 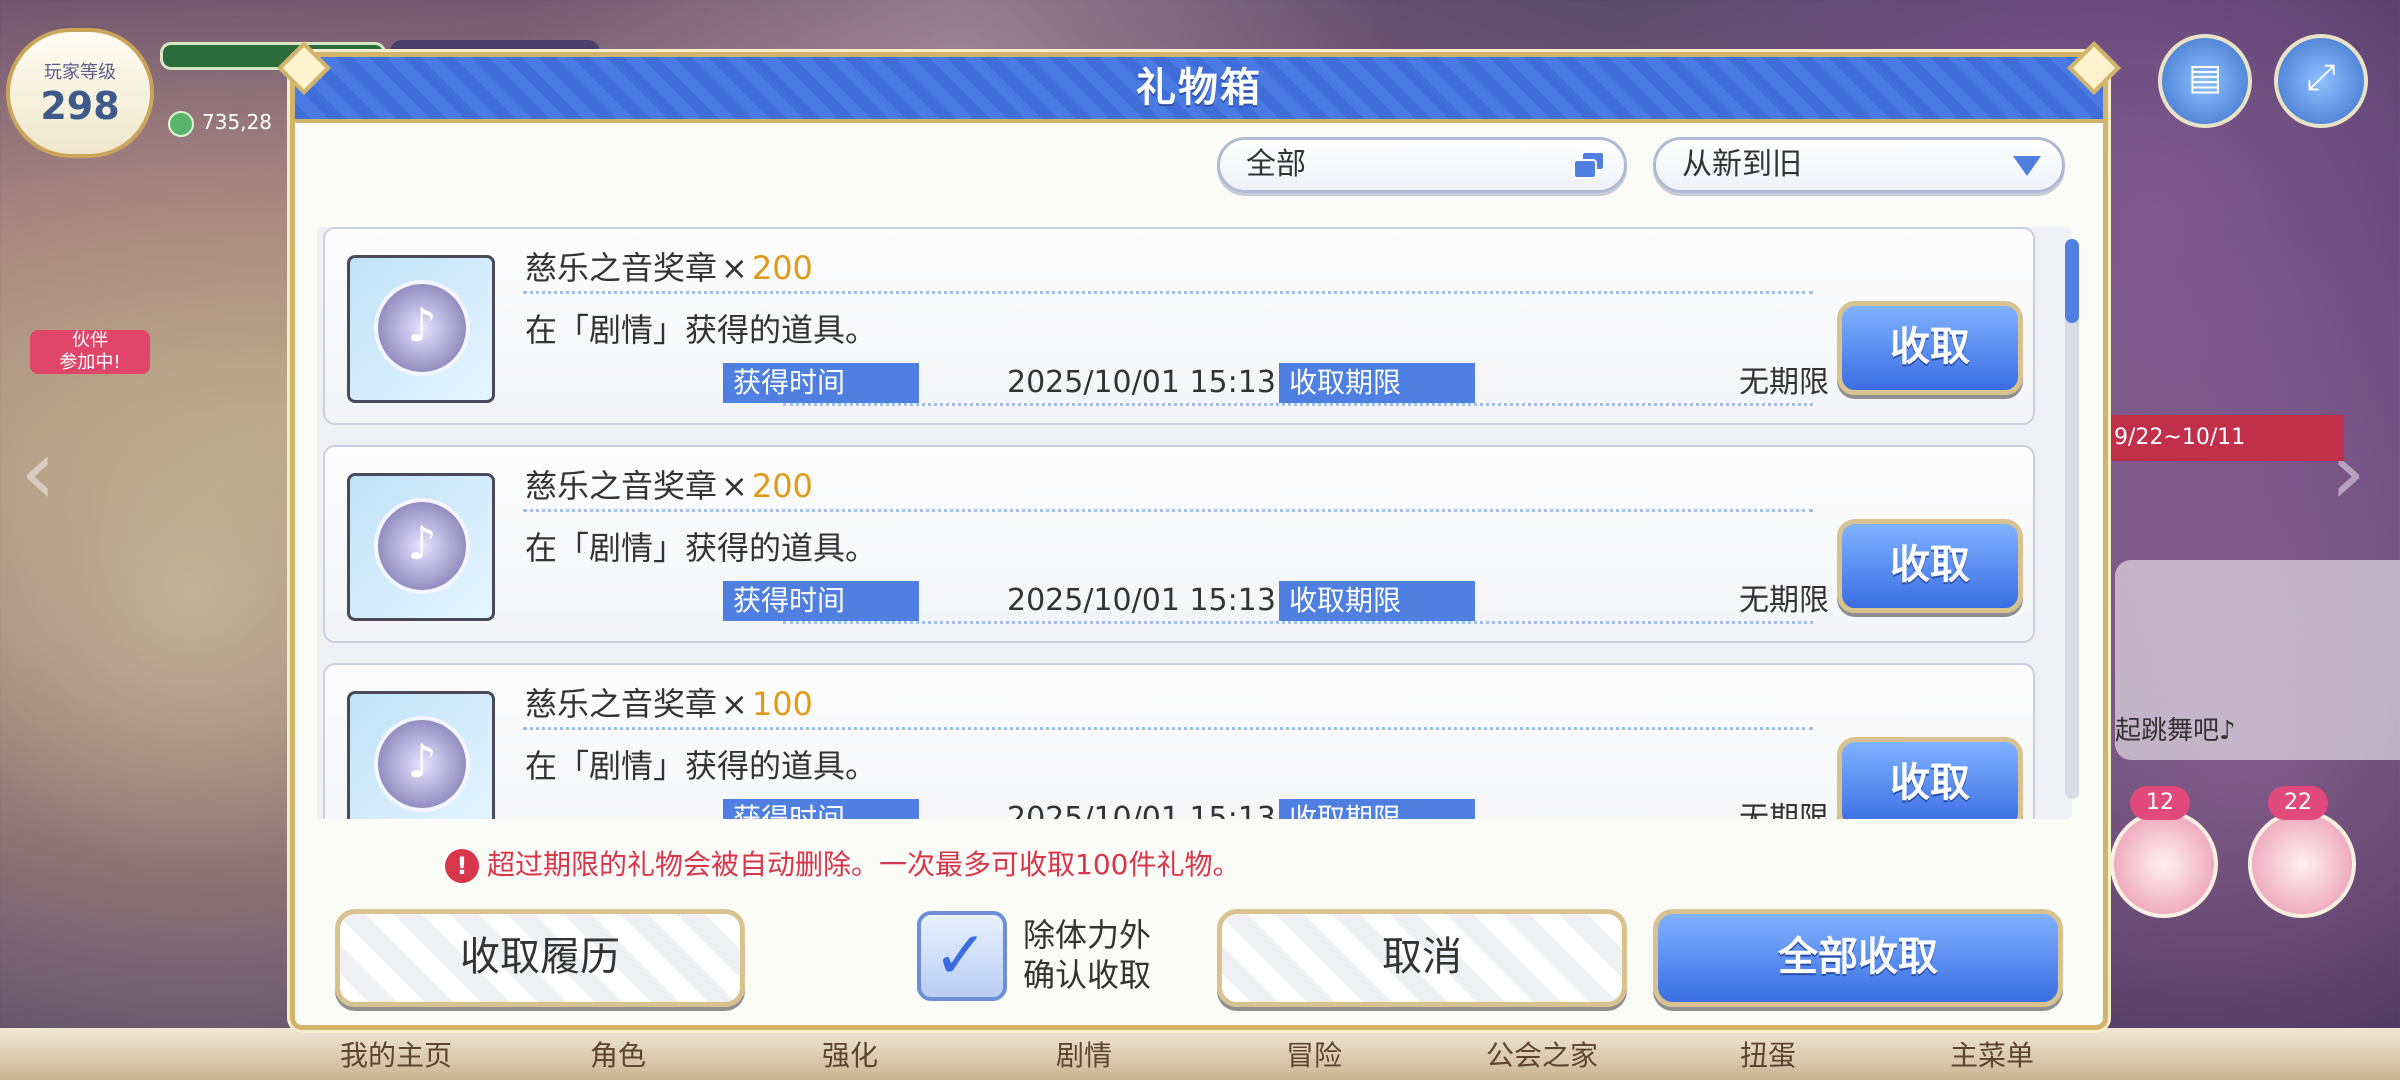 What do you see at coordinates (80, 72) in the screenshot?
I see `player-level-label: 玩家等级` at bounding box center [80, 72].